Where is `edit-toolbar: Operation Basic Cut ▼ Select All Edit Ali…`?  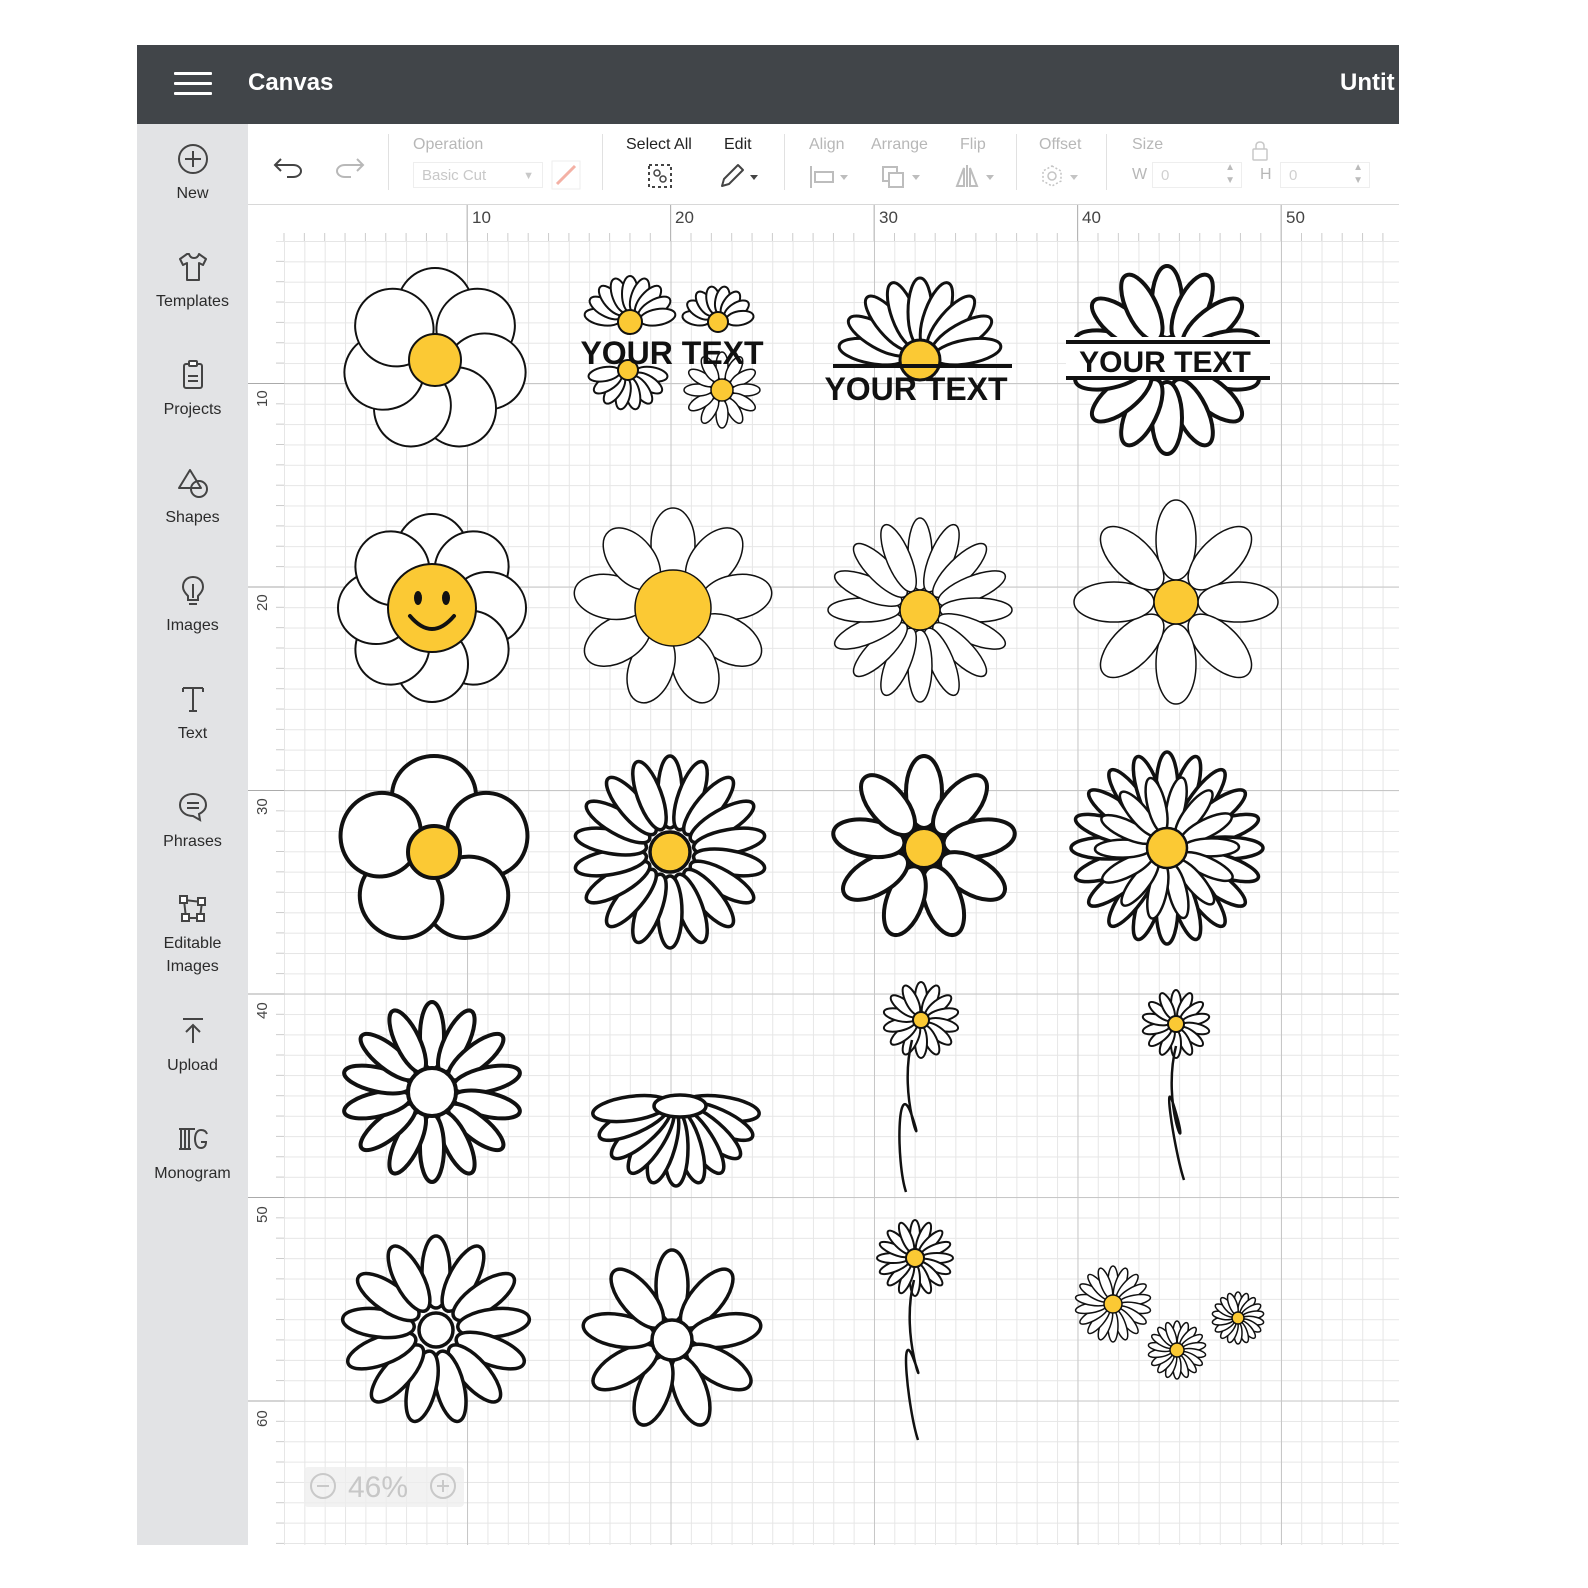
edit-toolbar: Operation Basic Cut ▼ Select All Edit Ali… is located at coordinates (823, 164).